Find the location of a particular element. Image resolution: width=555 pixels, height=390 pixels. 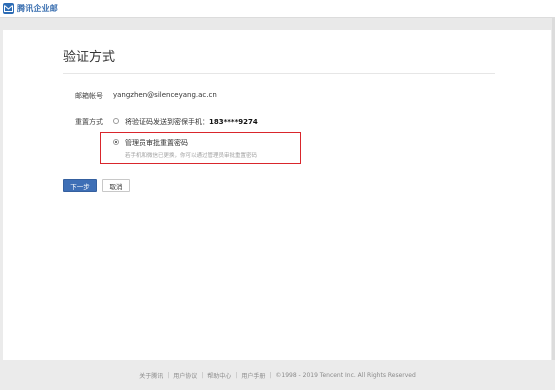

cancel-button: 取消 is located at coordinates (116, 185).